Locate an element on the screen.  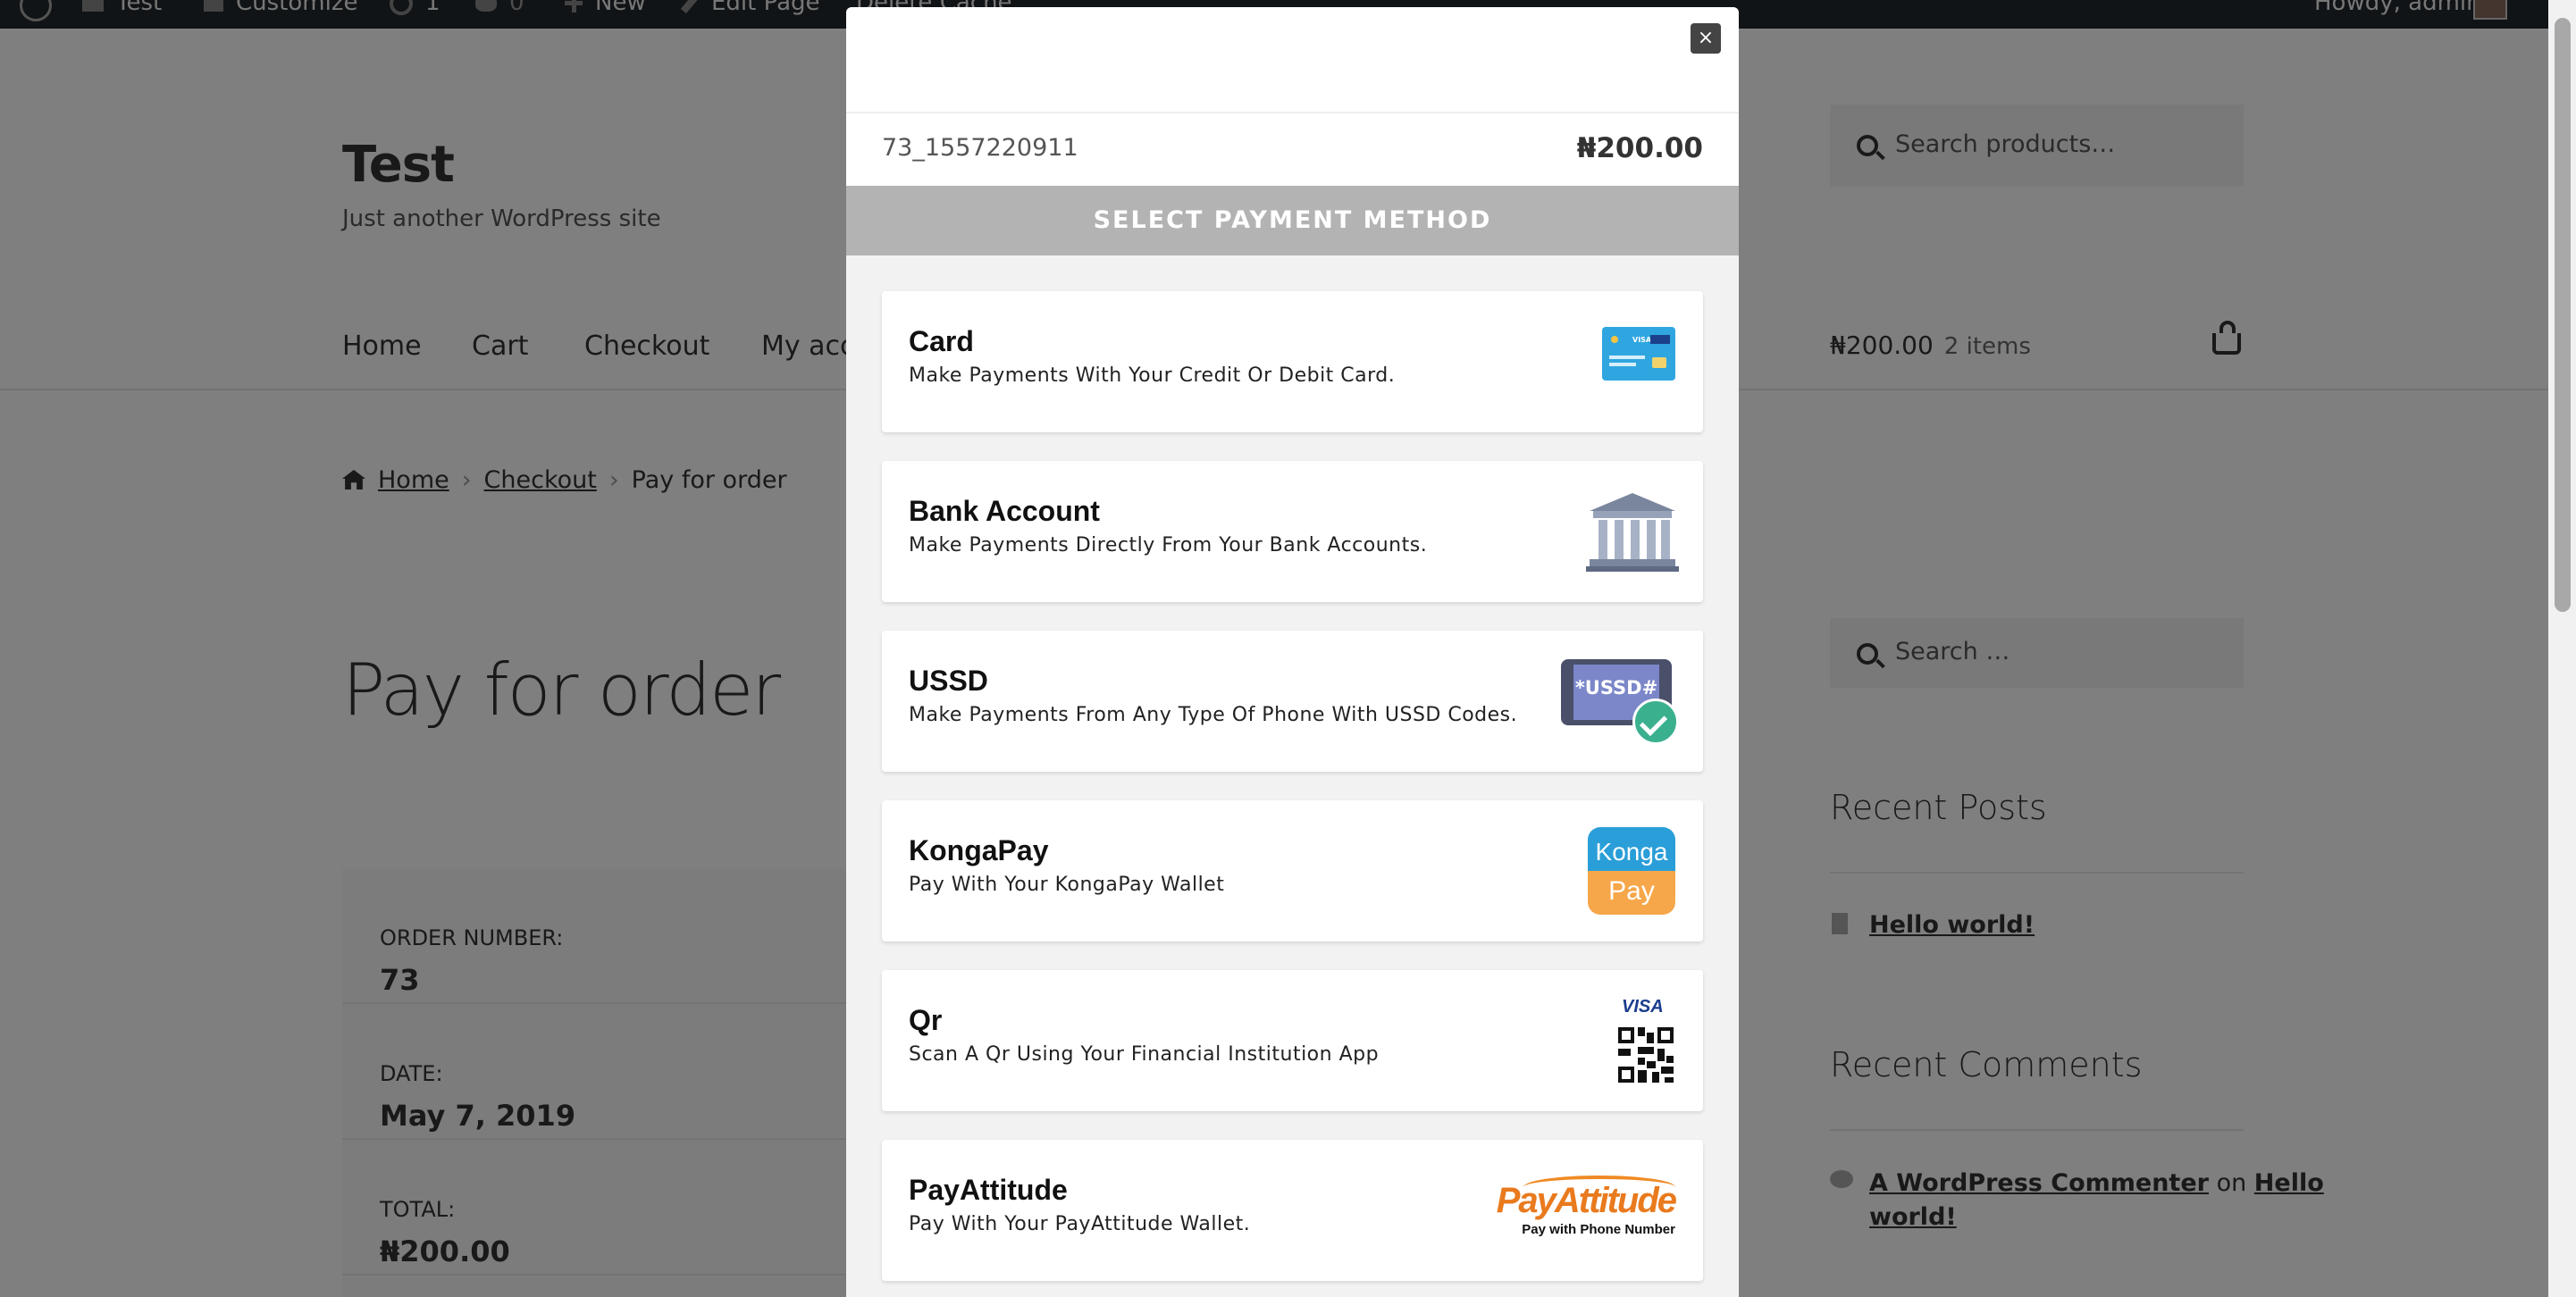
payment-option-title: Qr is located at coordinates (926, 1020).